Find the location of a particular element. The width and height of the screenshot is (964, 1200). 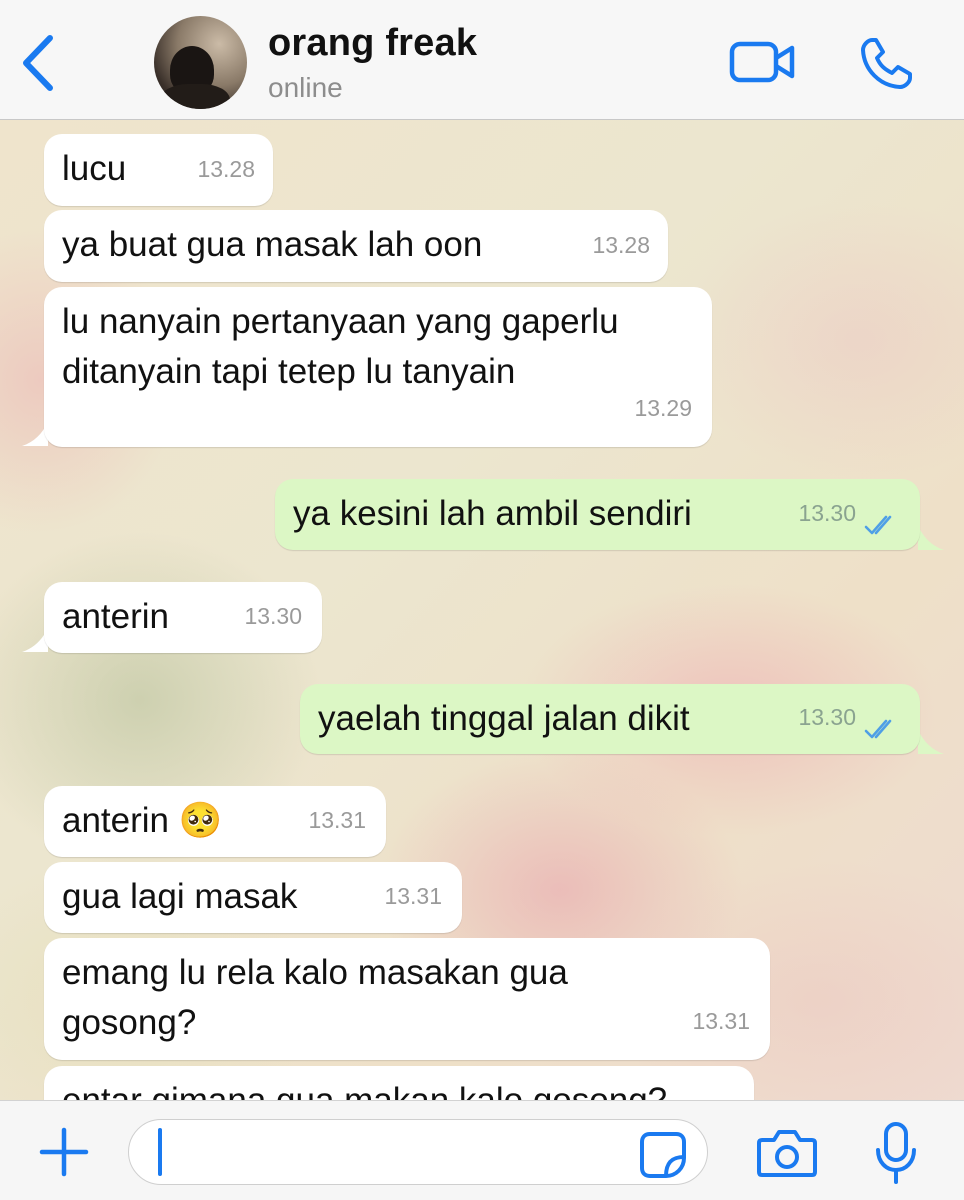

contact-status: online is located at coordinates (305, 87).